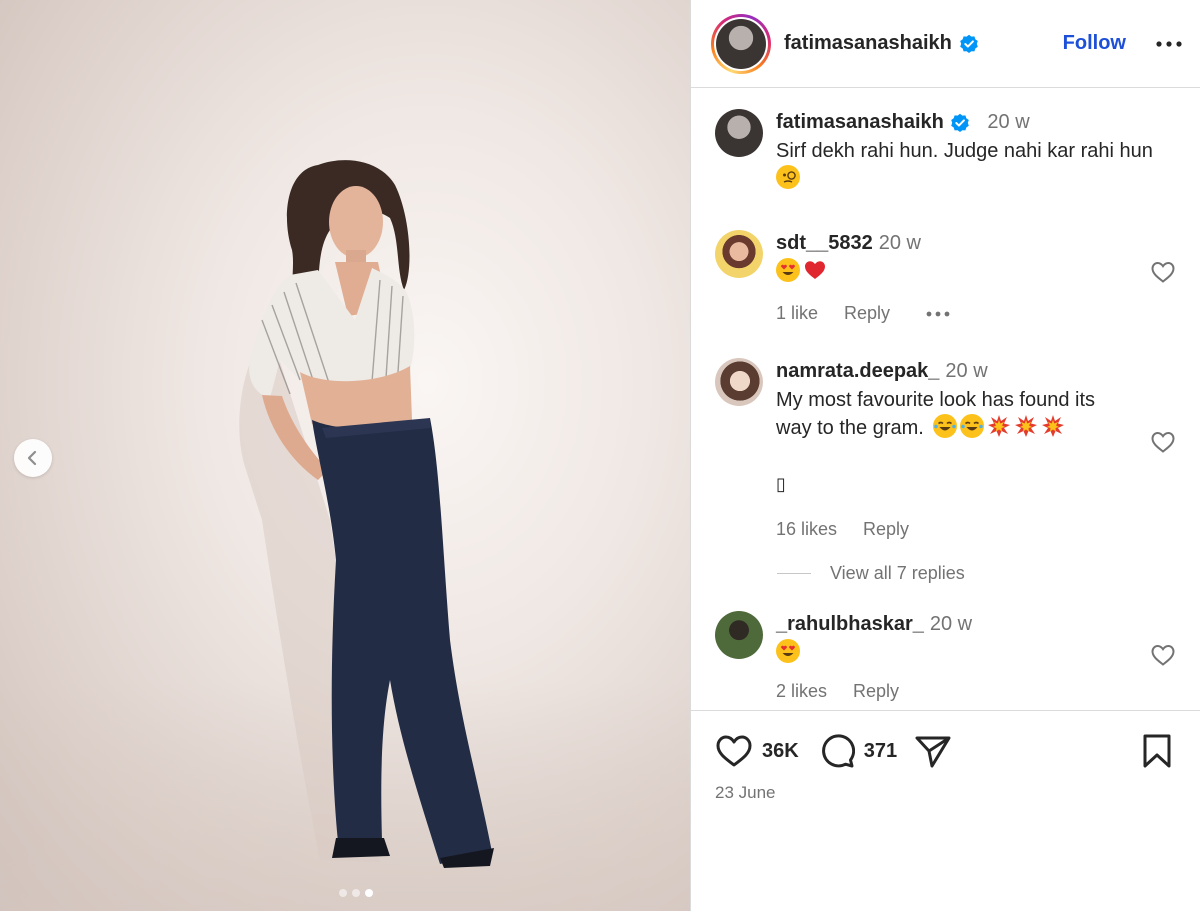  I want to click on monocle-face-emoji, so click(788, 177).